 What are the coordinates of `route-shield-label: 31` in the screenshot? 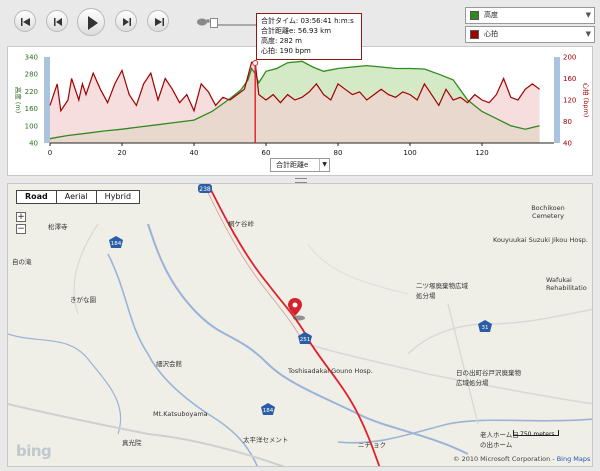 It's located at (485, 328).